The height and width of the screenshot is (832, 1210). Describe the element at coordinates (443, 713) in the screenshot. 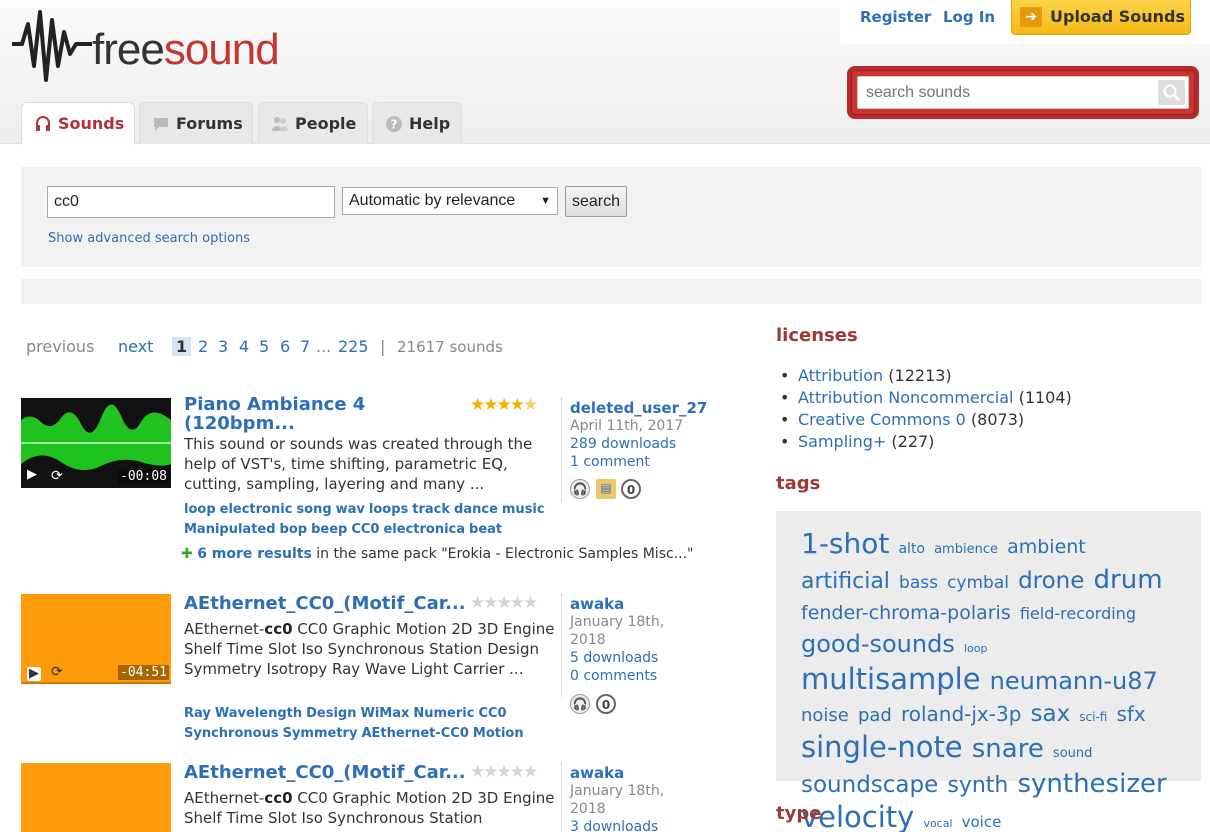

I see `tag-link: Numeric` at that location.